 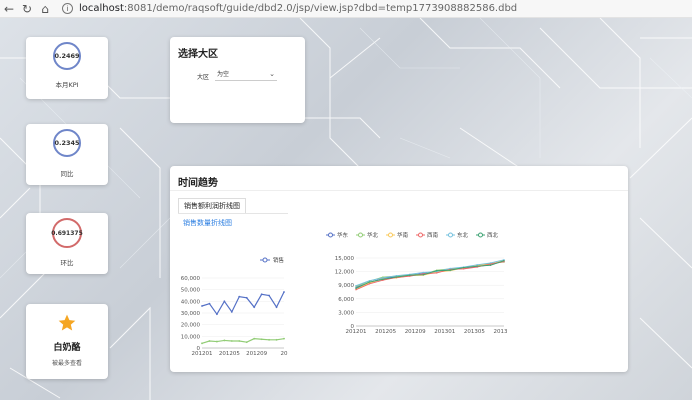 What do you see at coordinates (346, 300) in the screenshot?
I see `y-tick-label: 6,000` at bounding box center [346, 300].